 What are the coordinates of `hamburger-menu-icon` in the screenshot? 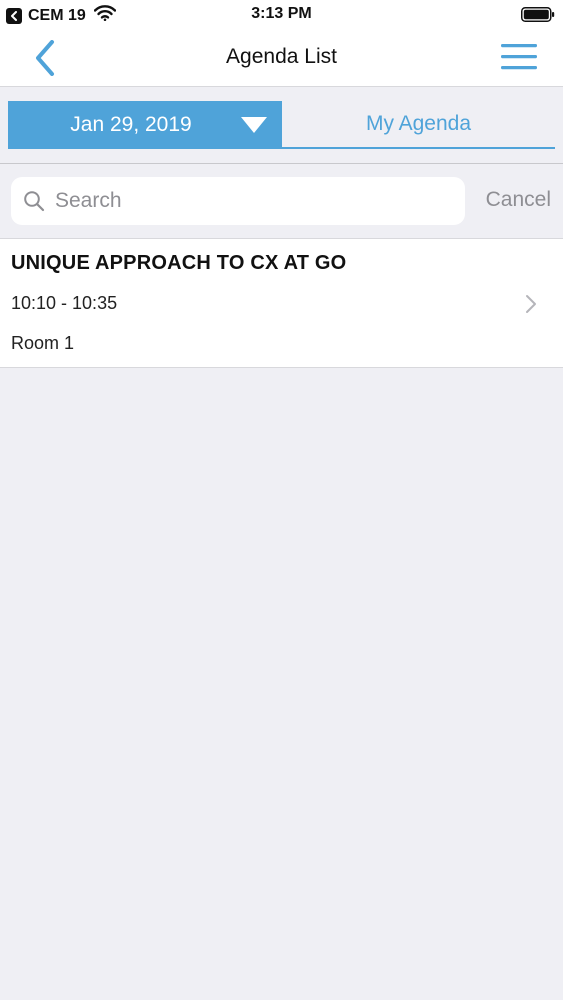 It's located at (520, 57).